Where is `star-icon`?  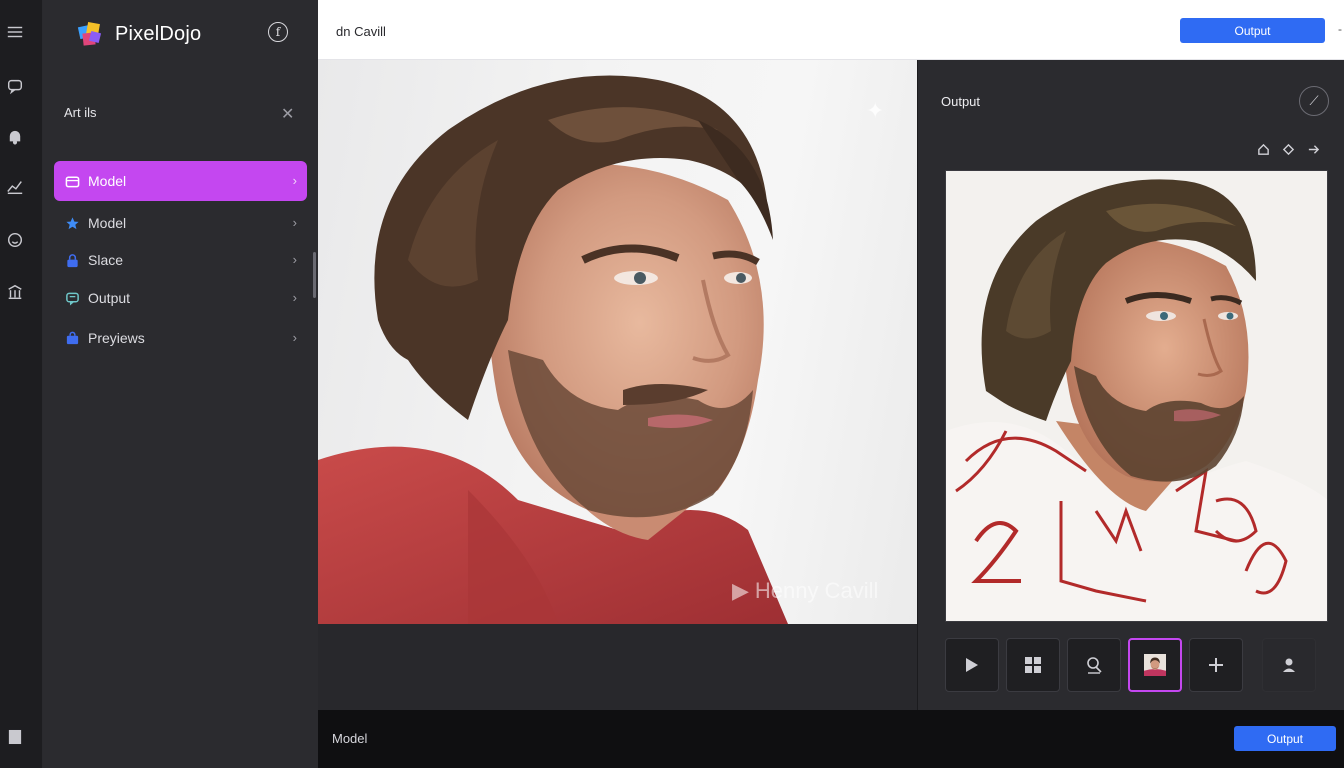 star-icon is located at coordinates (72, 223).